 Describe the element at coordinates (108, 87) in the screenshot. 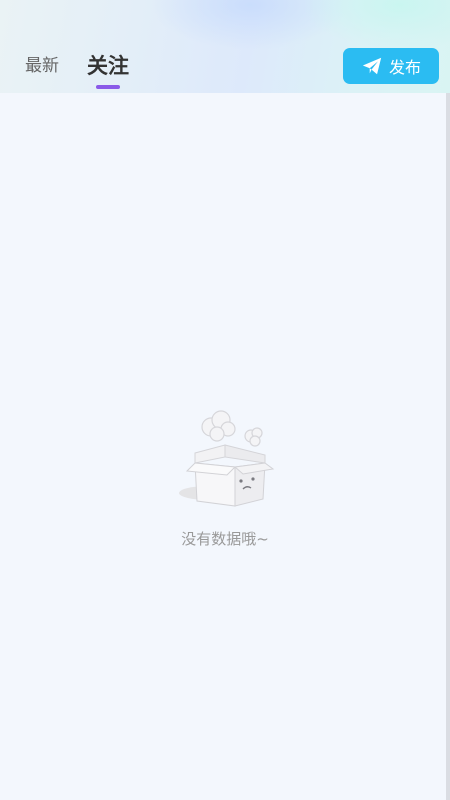

I see `active-tab-indicator` at that location.